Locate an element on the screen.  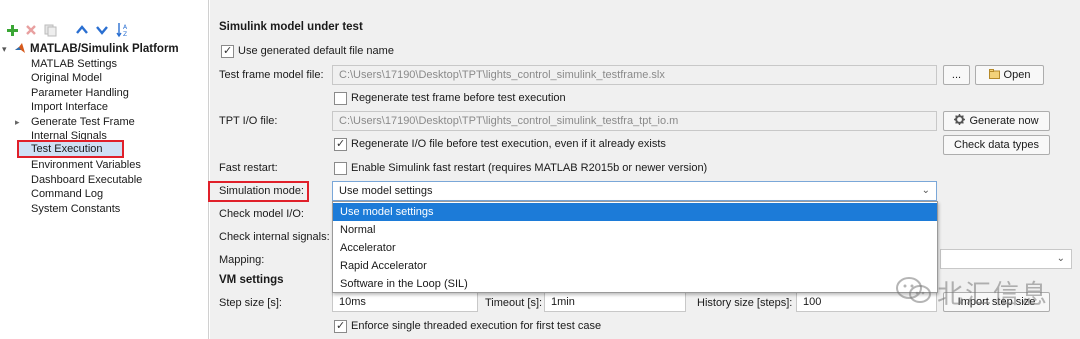
move-up-icon is located at coordinates (82, 30).